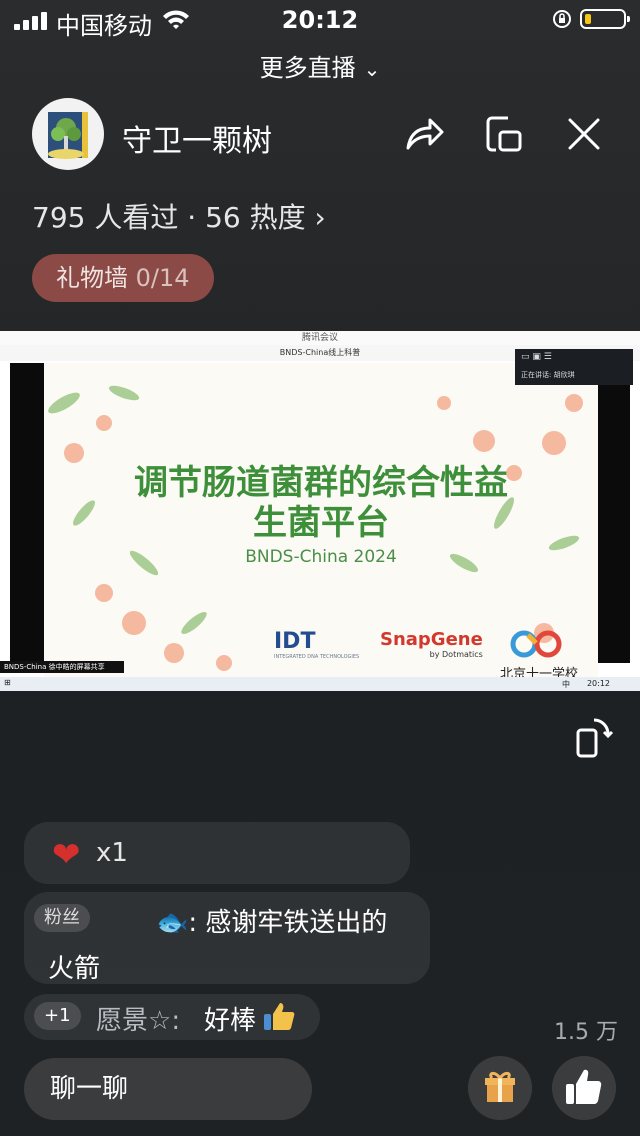  Describe the element at coordinates (614, 513) in the screenshot. I see `video-right-border` at that location.